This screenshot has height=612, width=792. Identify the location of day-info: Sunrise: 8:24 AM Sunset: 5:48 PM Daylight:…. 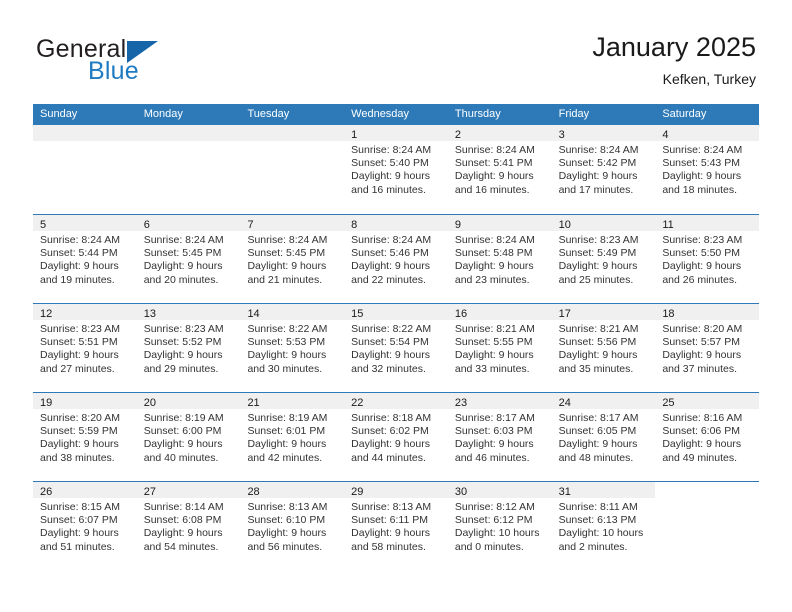
(500, 259).